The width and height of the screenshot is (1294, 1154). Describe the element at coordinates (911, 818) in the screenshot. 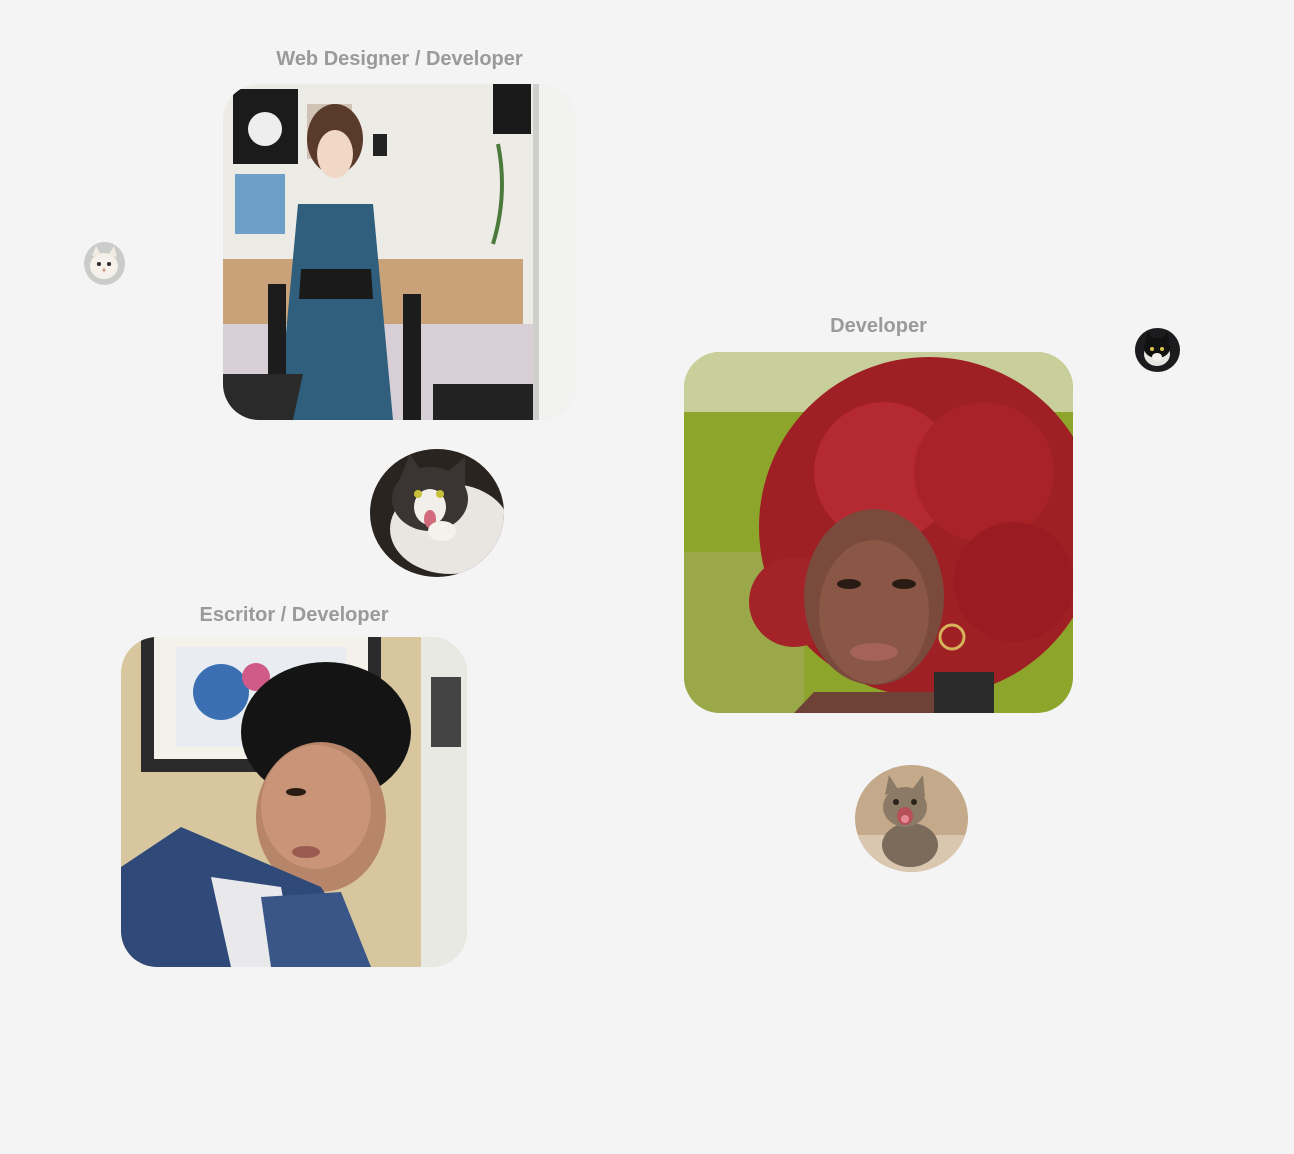

I see `cat-avatar-kitten-yawning` at that location.